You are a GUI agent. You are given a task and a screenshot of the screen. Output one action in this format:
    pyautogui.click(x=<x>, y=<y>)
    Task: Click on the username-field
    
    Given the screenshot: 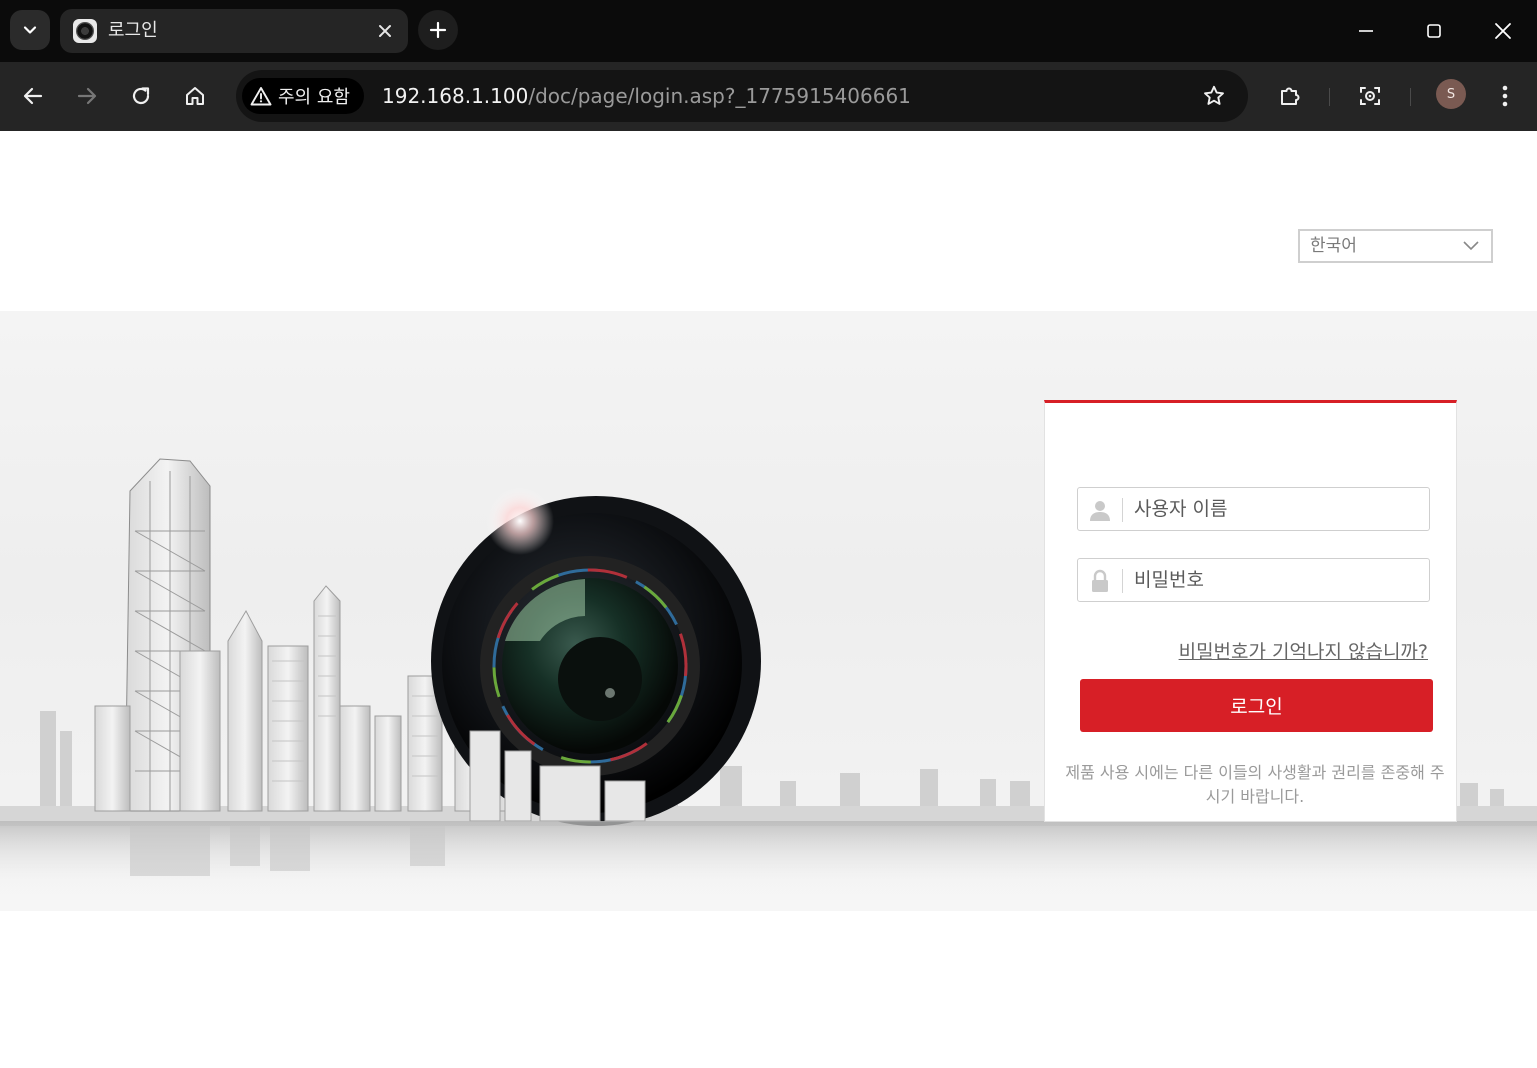 What is the action you would take?
    pyautogui.click(x=1253, y=509)
    